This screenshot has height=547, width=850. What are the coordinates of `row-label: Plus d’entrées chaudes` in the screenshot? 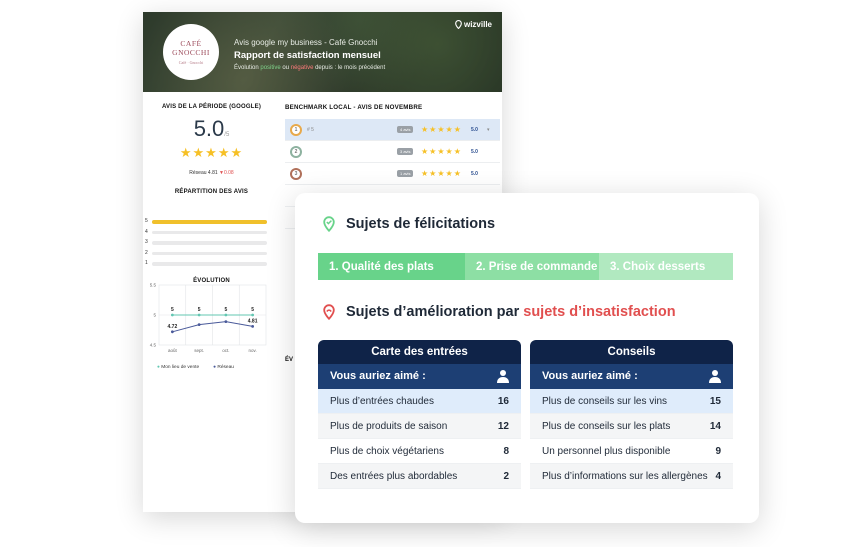 It's located at (382, 401).